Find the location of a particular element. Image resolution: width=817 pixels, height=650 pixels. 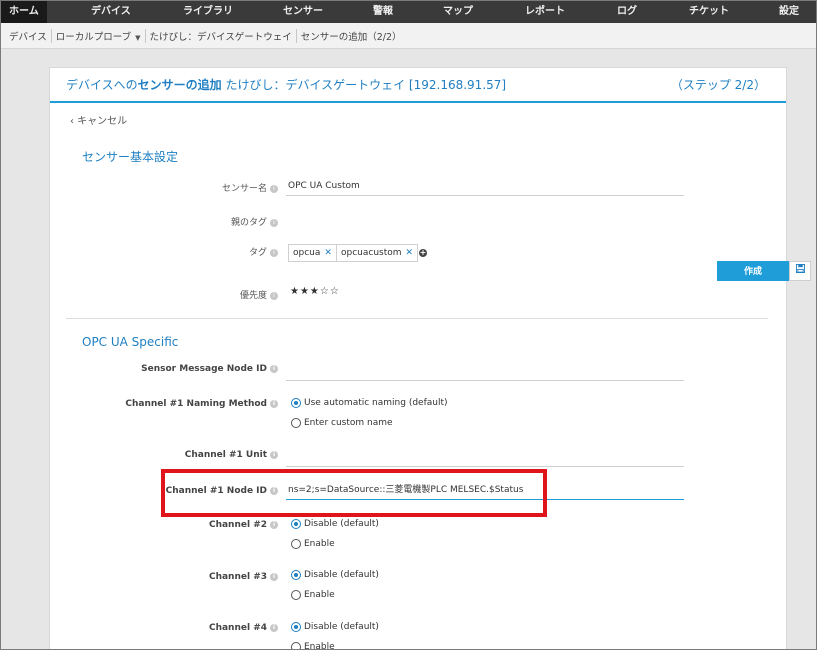

channel-2-disable-option: Disable (default) is located at coordinates (335, 524).